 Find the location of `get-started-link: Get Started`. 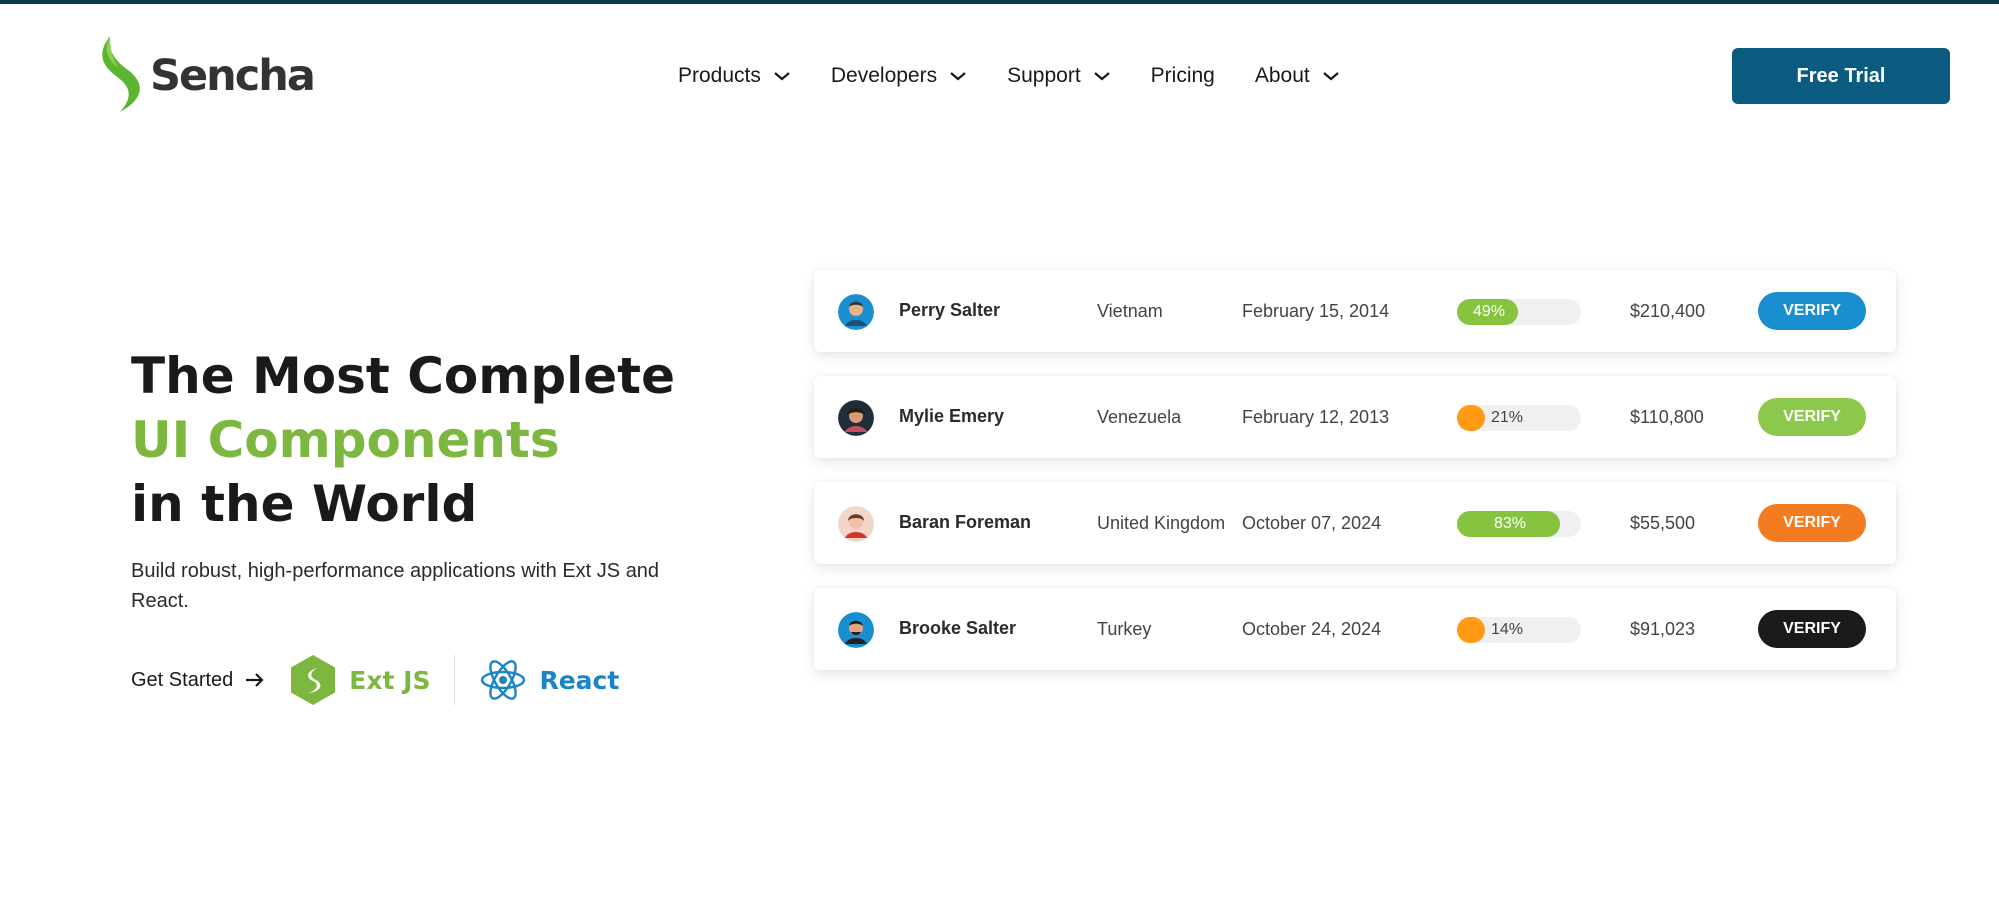

get-started-link: Get Started is located at coordinates (198, 680).